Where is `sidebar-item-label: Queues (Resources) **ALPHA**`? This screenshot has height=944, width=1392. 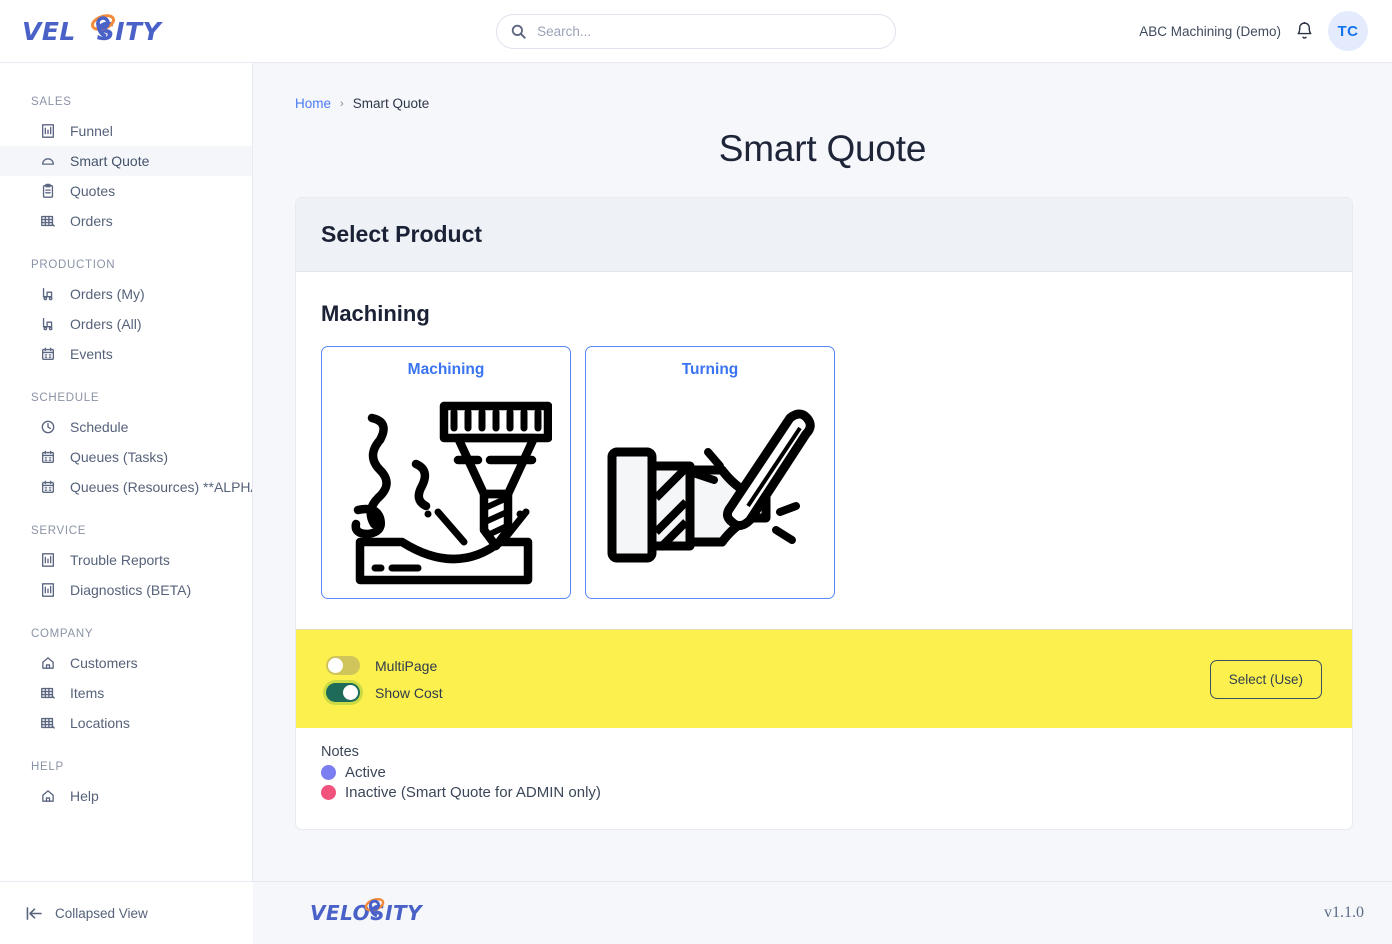 sidebar-item-label: Queues (Resources) **ALPHA** is located at coordinates (161, 487).